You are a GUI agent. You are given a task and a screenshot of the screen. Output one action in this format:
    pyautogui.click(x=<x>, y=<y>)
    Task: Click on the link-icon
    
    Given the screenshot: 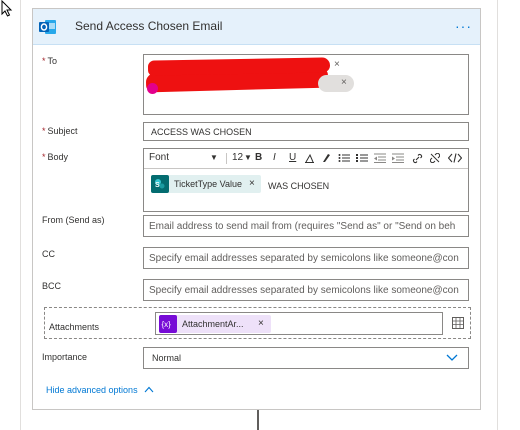 What is the action you would take?
    pyautogui.click(x=417, y=158)
    